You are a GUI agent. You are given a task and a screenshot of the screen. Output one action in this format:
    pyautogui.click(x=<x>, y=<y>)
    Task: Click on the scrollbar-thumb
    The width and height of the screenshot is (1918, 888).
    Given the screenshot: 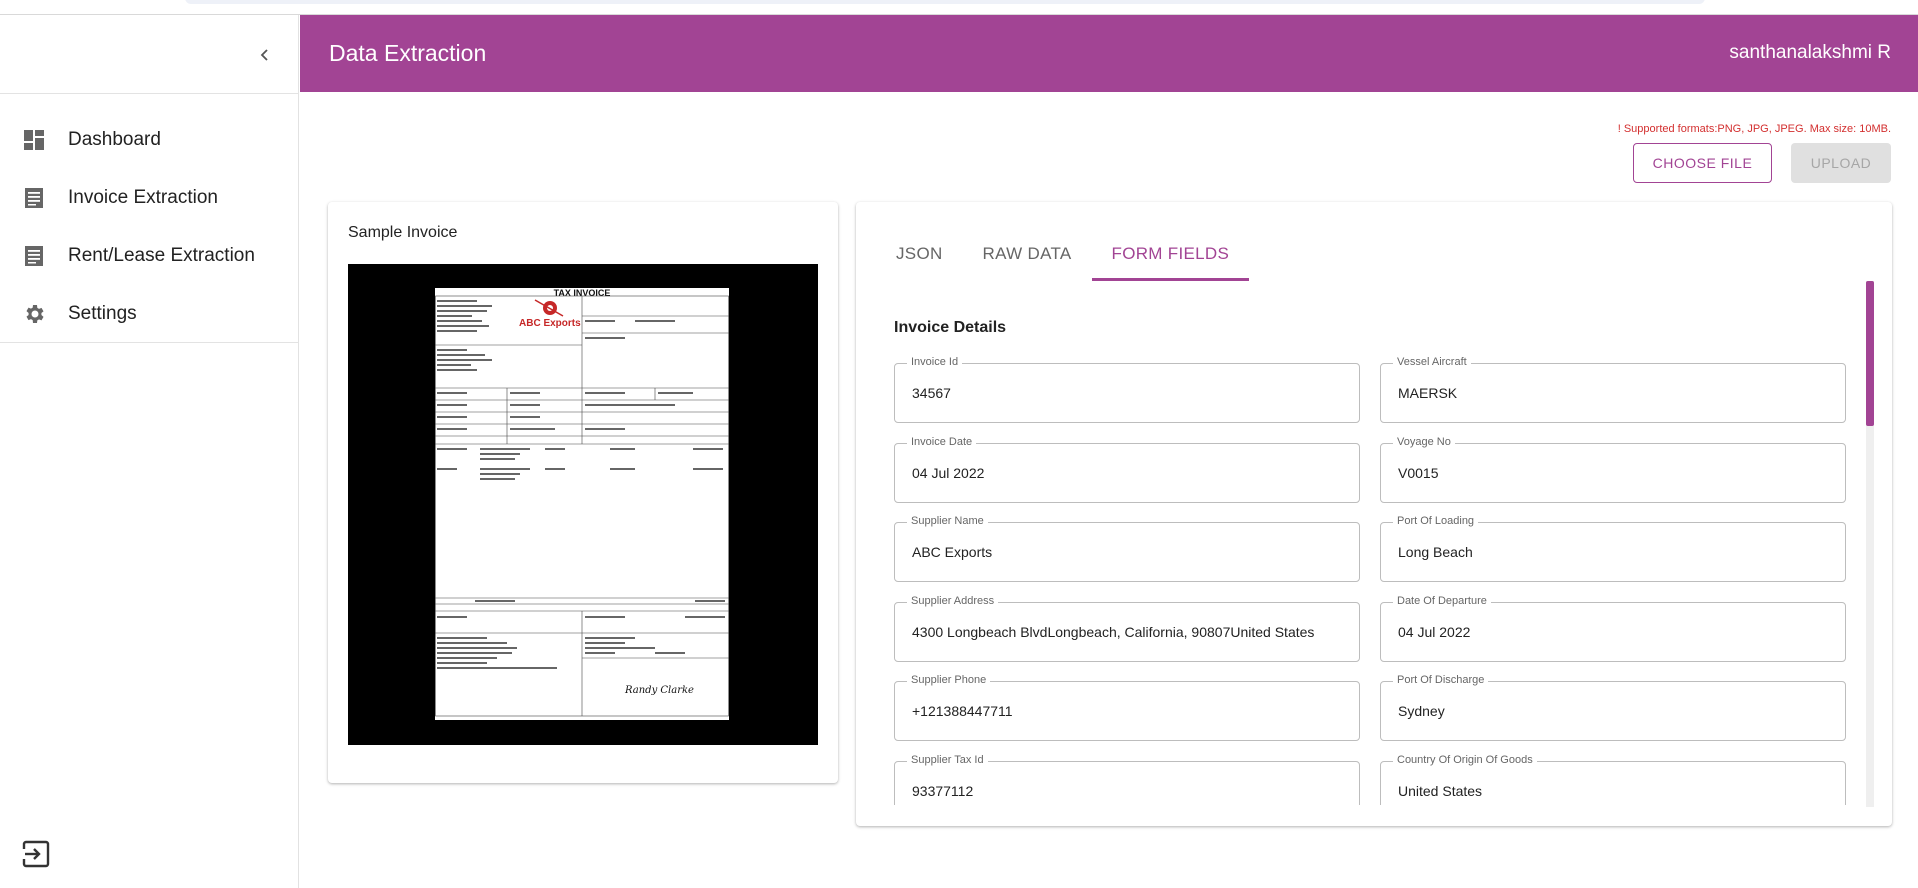 What is the action you would take?
    pyautogui.click(x=1870, y=353)
    